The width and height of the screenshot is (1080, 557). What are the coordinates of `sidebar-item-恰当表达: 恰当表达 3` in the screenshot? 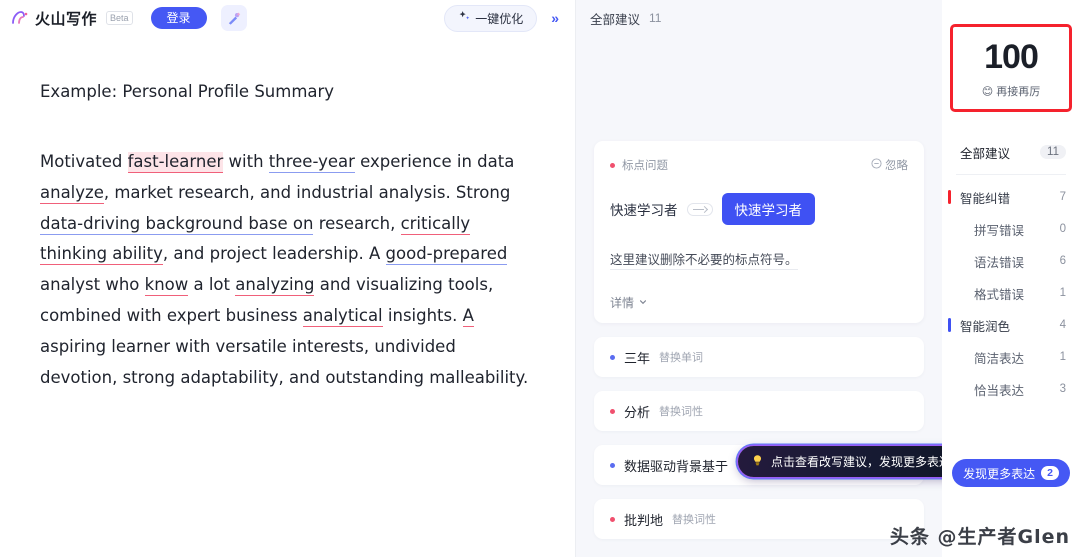 It's located at (1011, 389).